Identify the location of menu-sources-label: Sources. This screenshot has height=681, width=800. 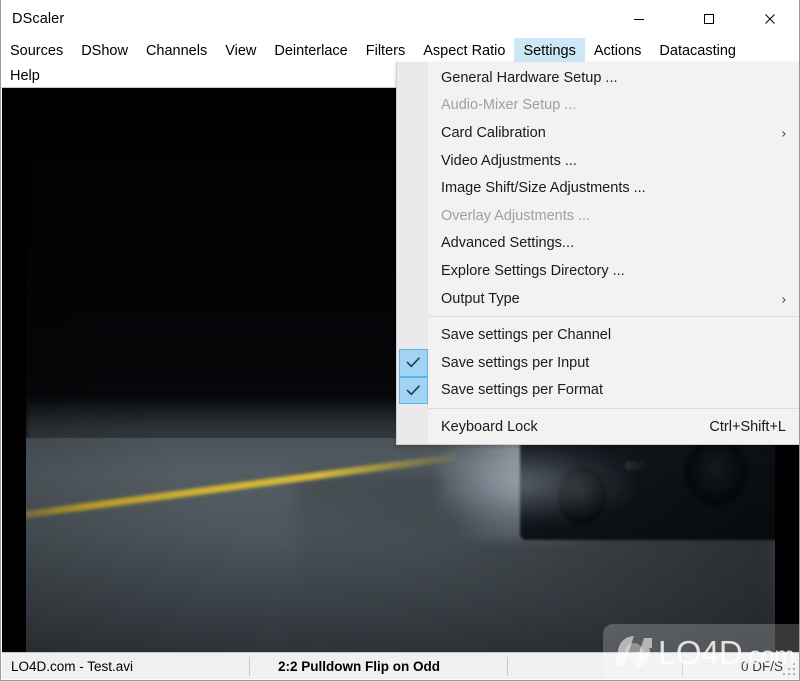
(37, 50).